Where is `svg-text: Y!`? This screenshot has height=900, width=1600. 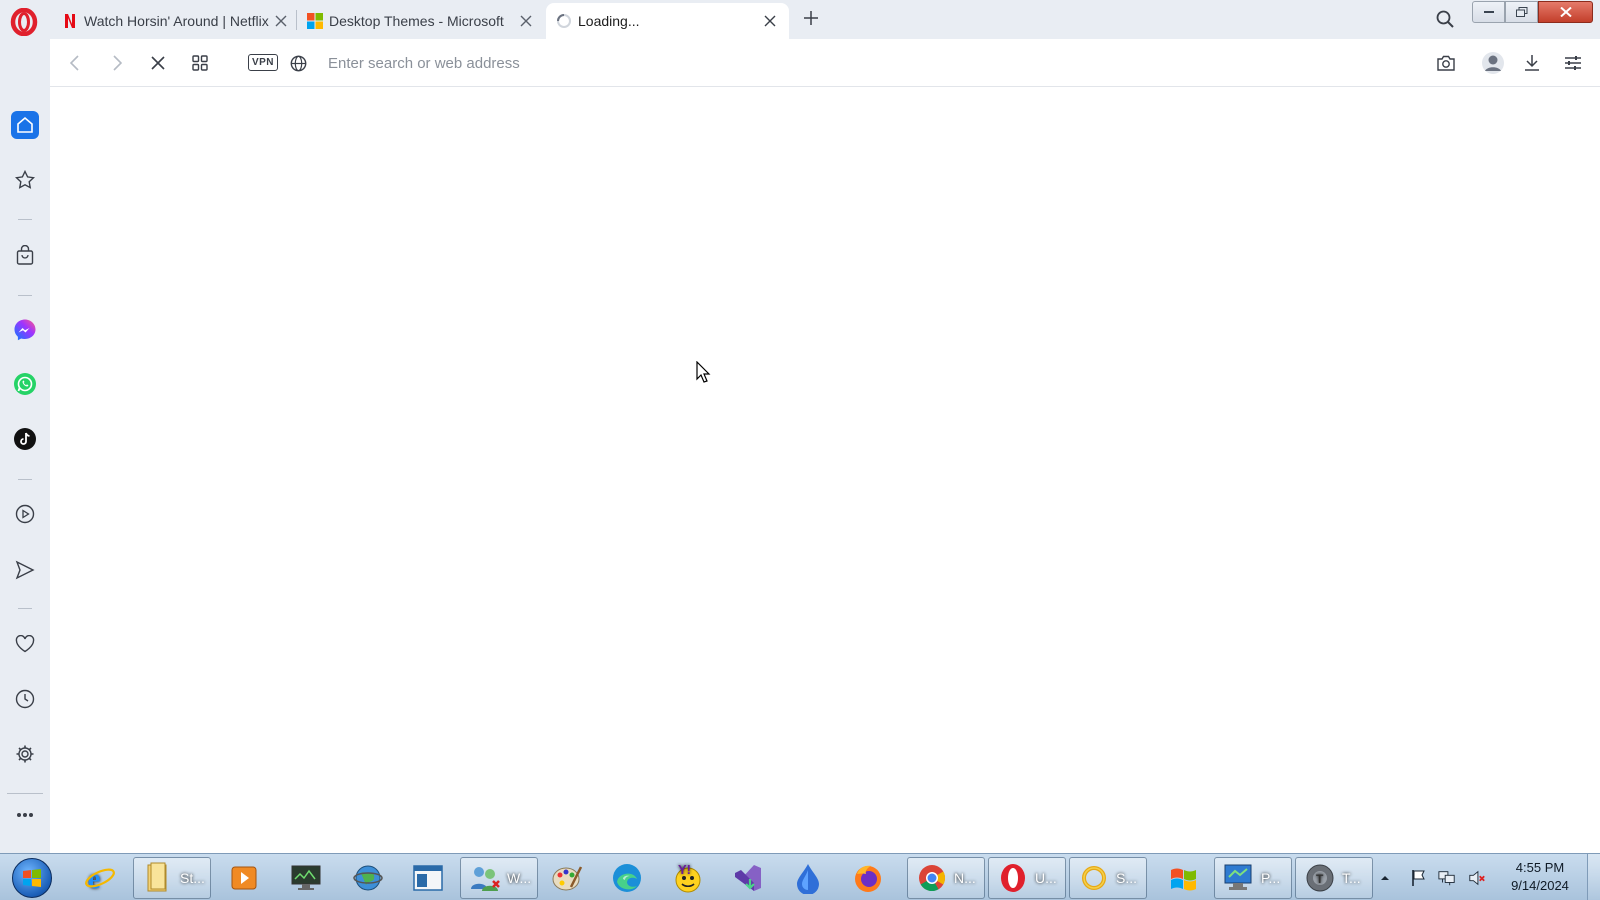 svg-text: Y! is located at coordinates (684, 869).